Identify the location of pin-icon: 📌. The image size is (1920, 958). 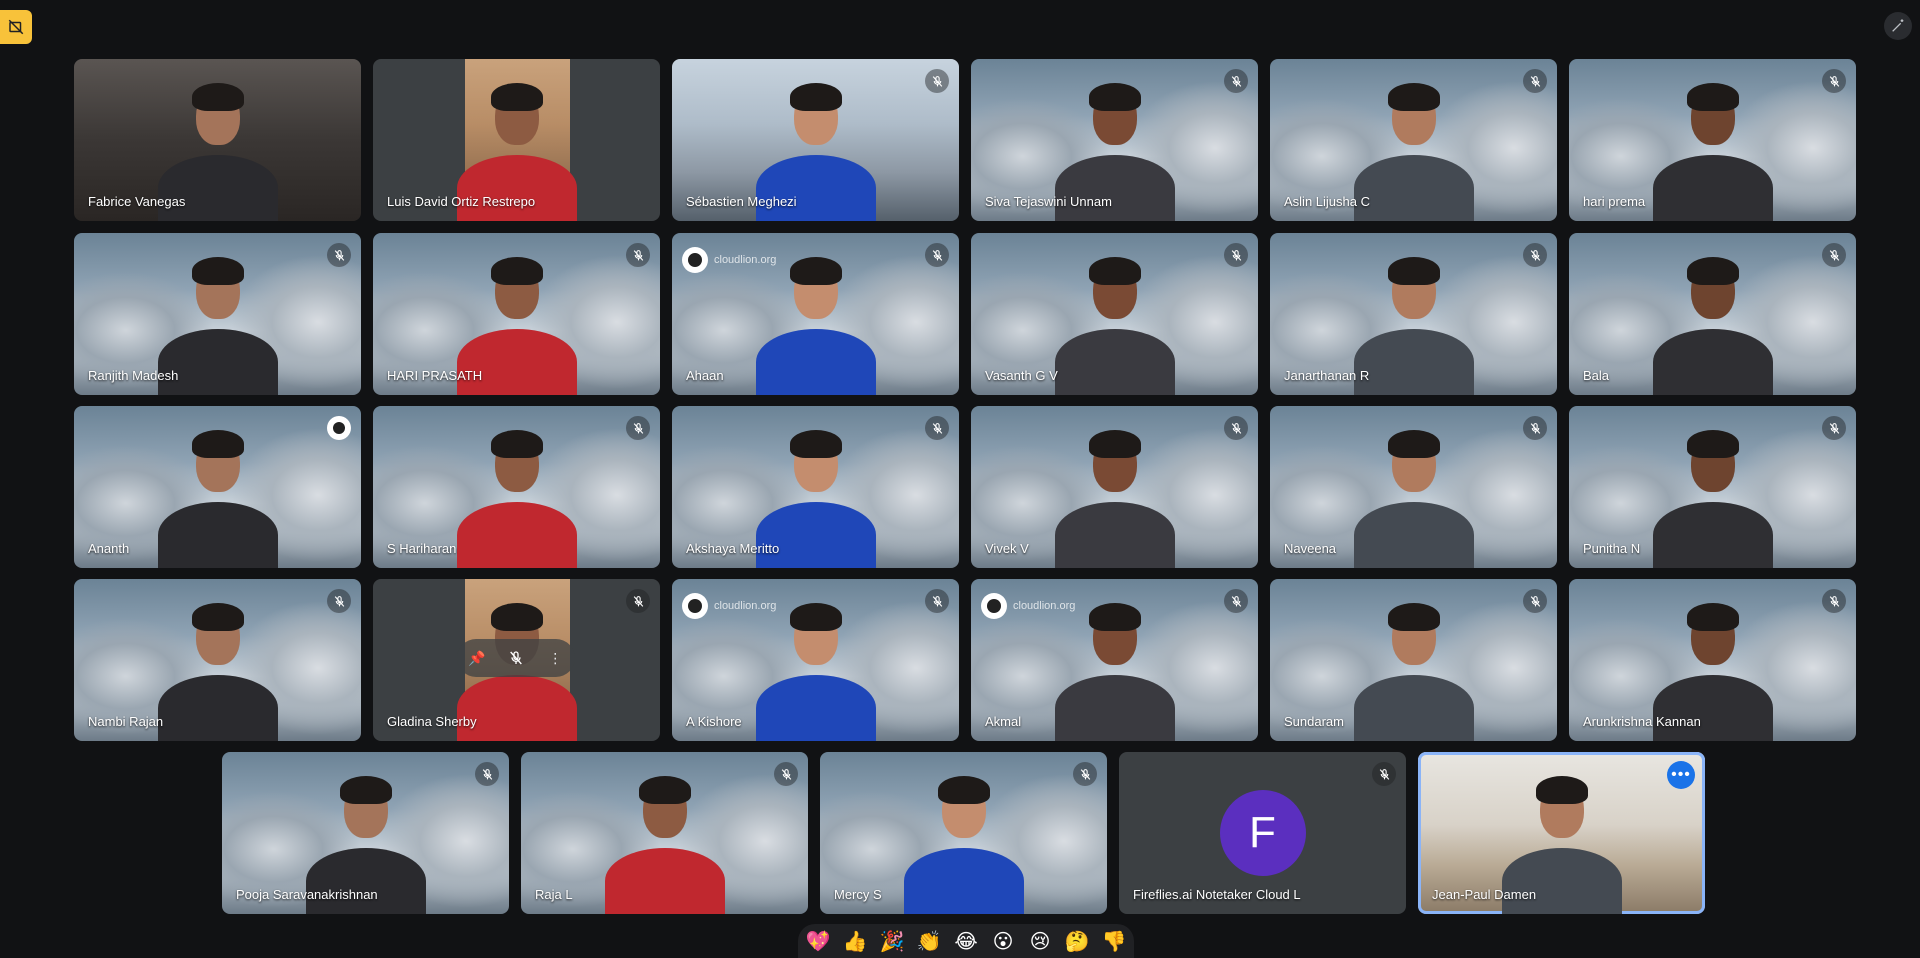
(476, 658).